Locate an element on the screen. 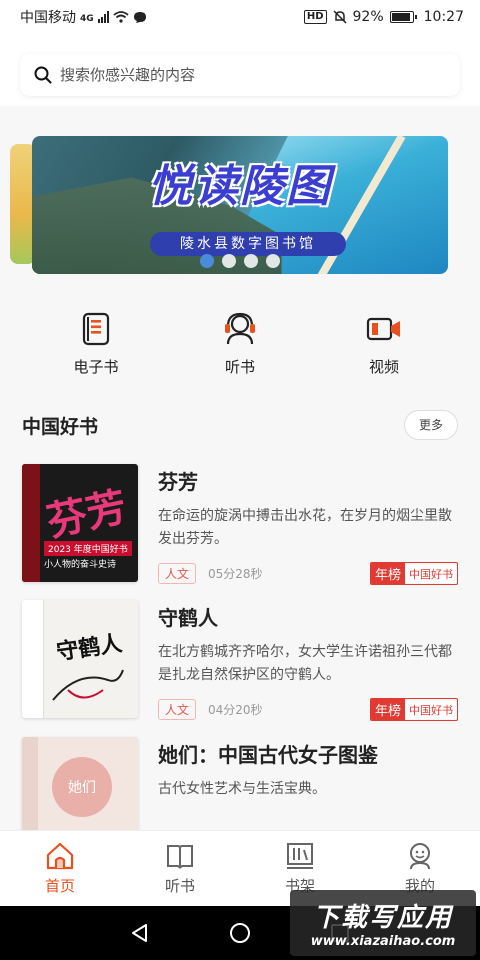  home-nav-icon is located at coordinates (240, 933).